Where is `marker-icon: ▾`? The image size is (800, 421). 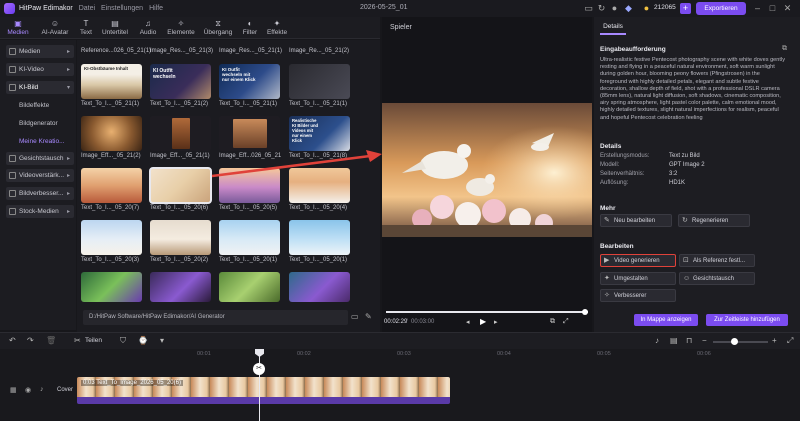
marker-icon: ▾ is located at coordinates (162, 340).